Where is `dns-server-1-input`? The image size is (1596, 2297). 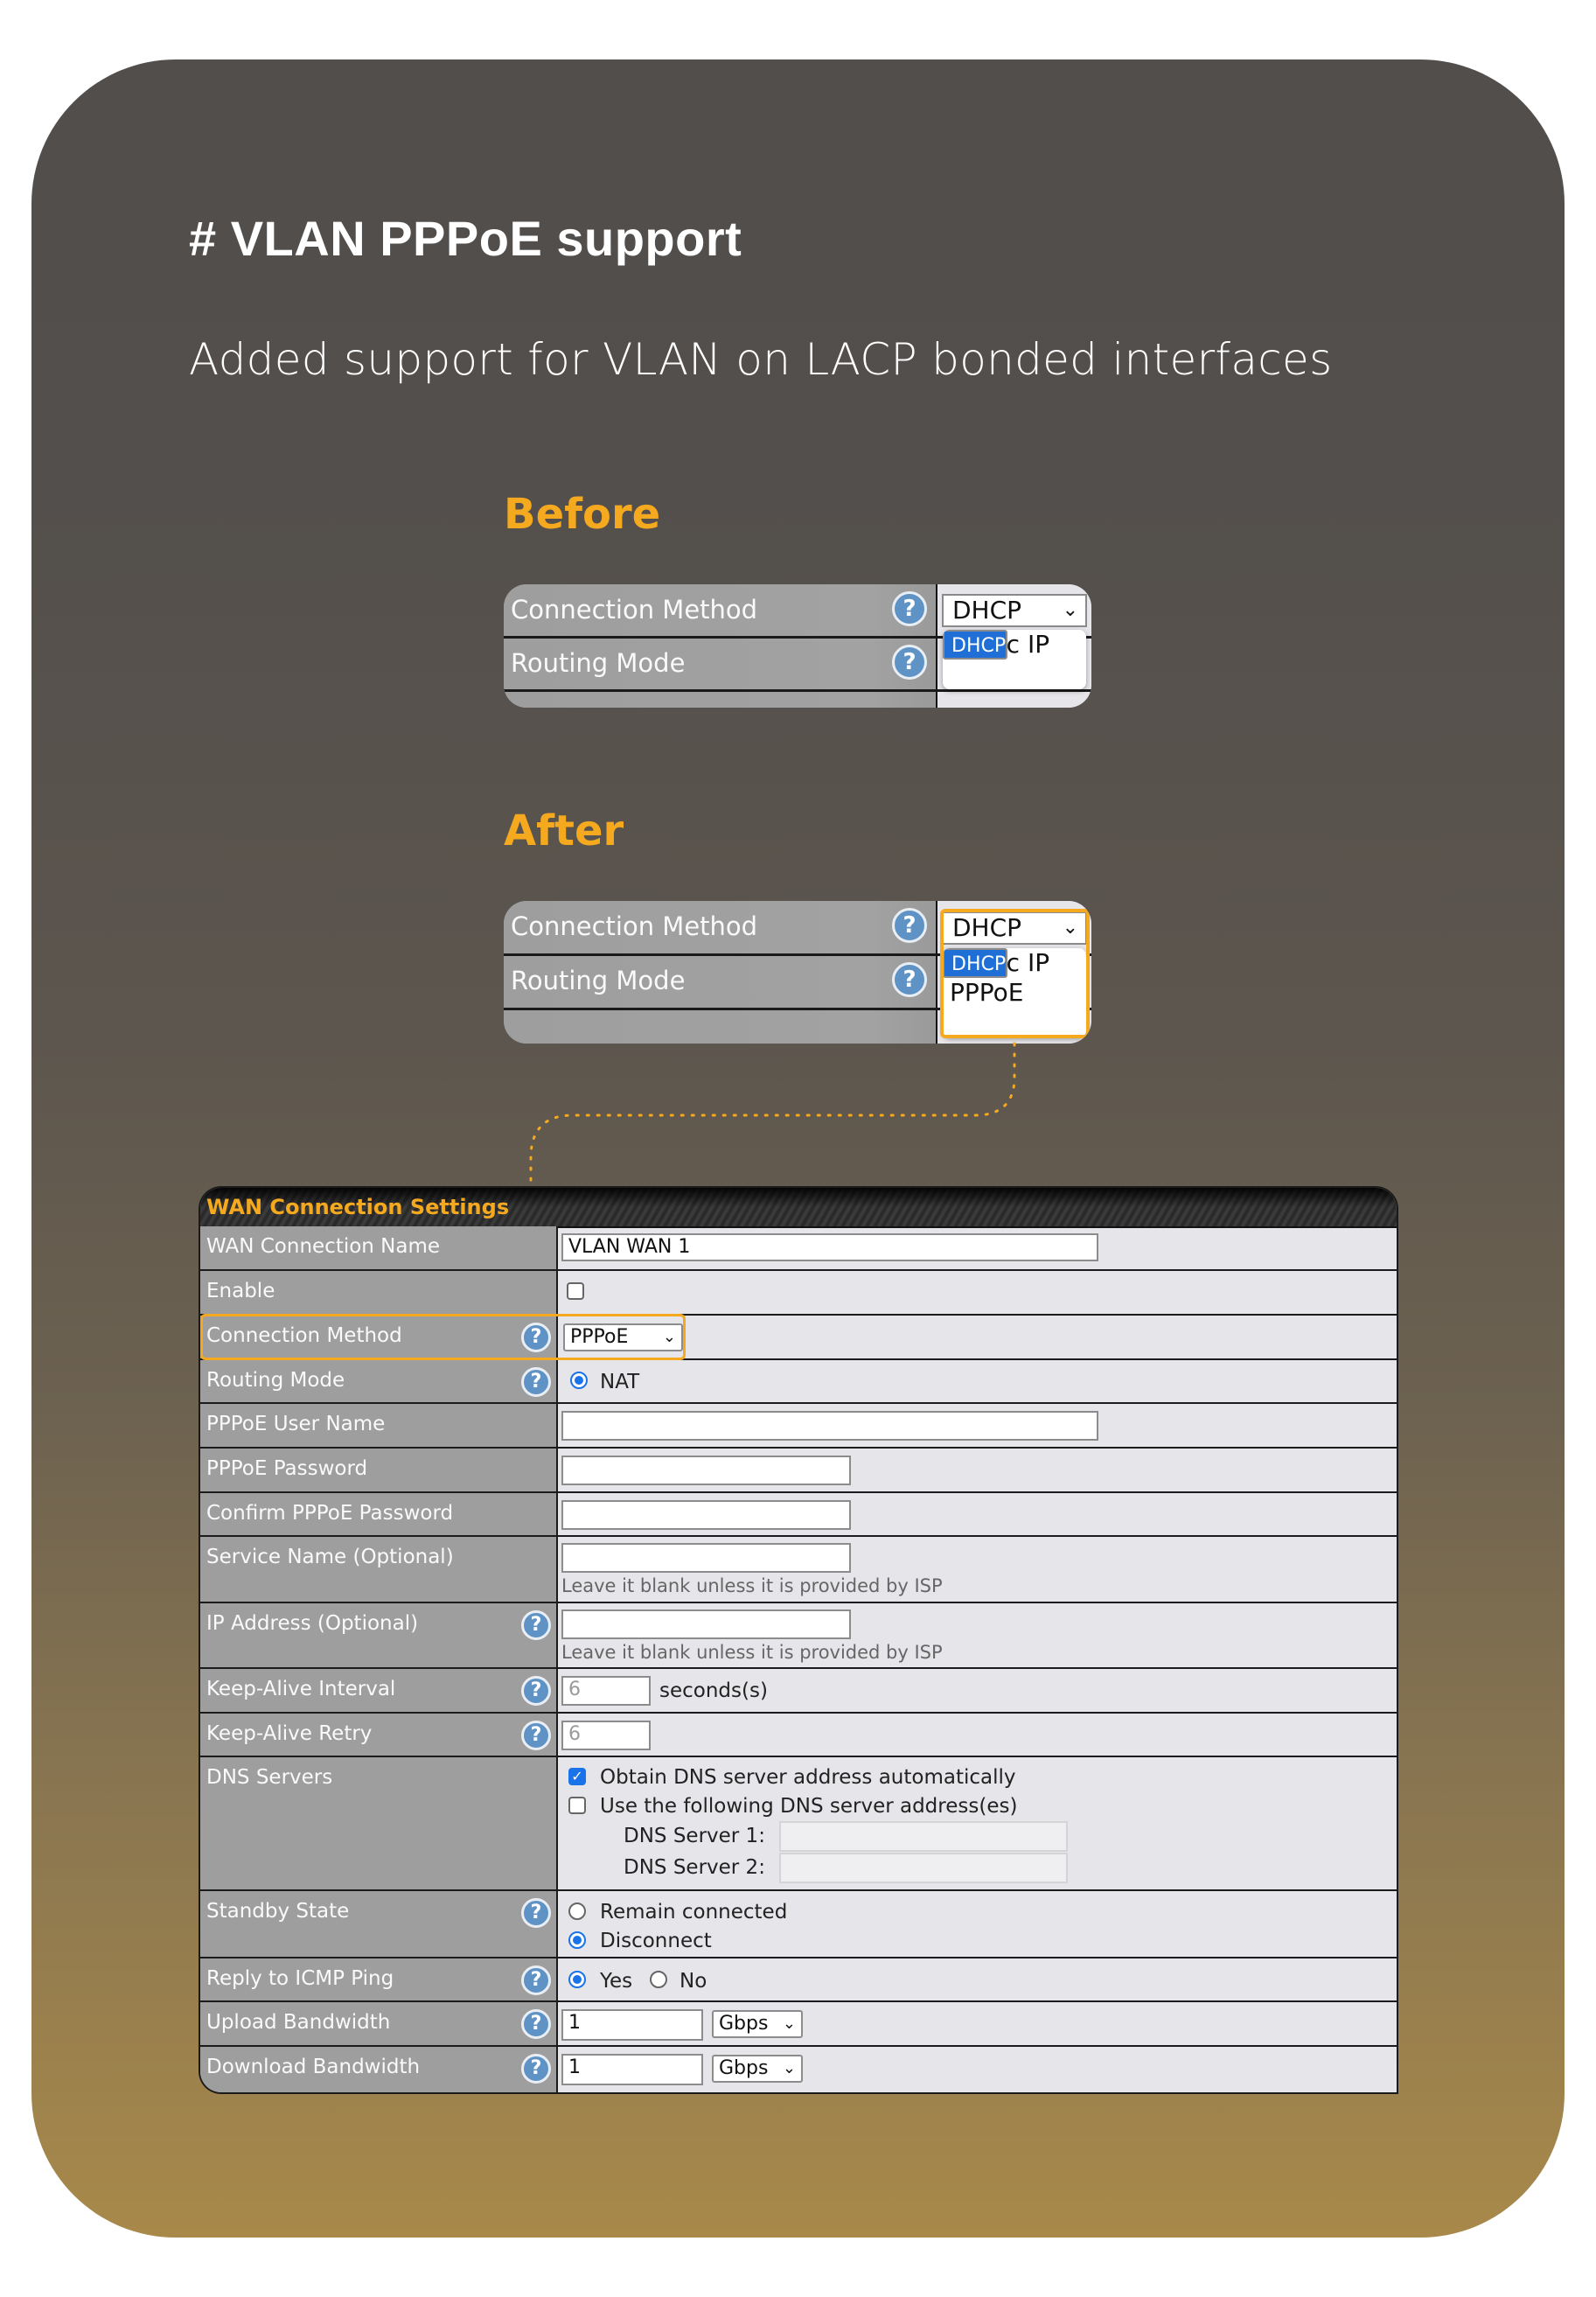
dns-server-1-input is located at coordinates (923, 1836).